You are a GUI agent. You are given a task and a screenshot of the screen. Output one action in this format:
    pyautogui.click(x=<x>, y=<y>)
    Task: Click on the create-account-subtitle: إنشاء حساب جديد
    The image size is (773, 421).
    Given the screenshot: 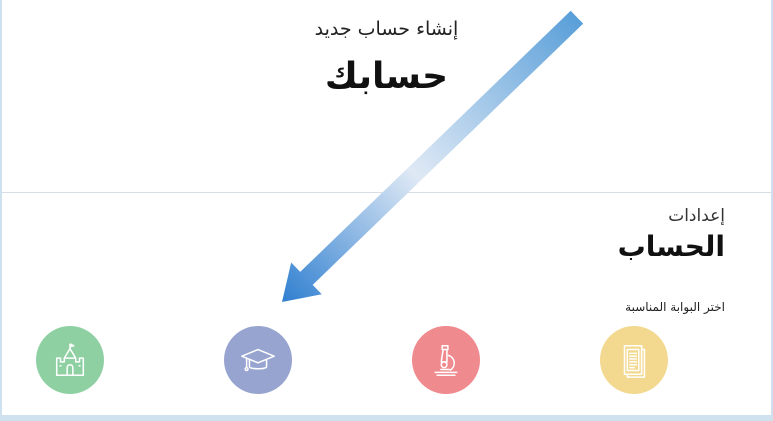 What is the action you would take?
    pyautogui.click(x=386, y=29)
    